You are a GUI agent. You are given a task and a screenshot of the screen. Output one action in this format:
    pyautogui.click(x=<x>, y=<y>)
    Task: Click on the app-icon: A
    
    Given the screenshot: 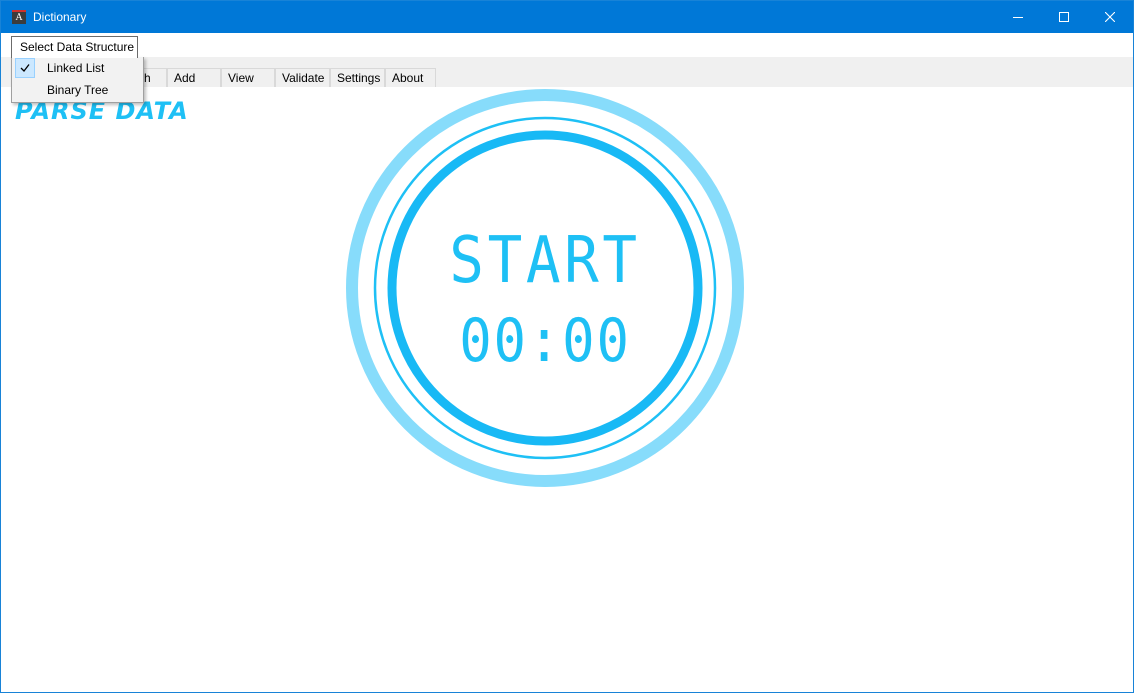 What is the action you would take?
    pyautogui.click(x=19, y=17)
    